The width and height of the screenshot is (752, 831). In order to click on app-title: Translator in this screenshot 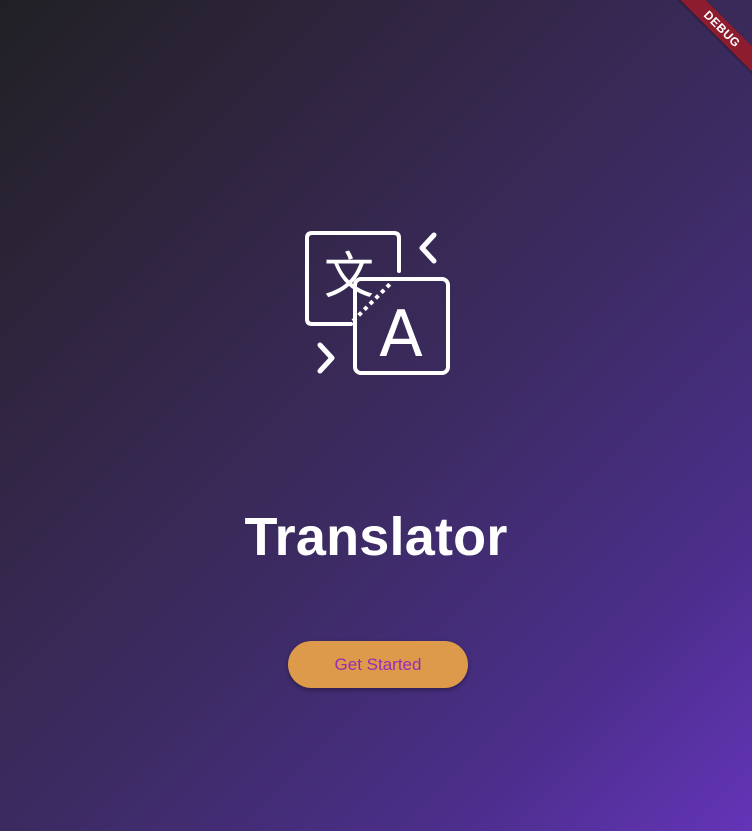, I will do `click(376, 537)`.